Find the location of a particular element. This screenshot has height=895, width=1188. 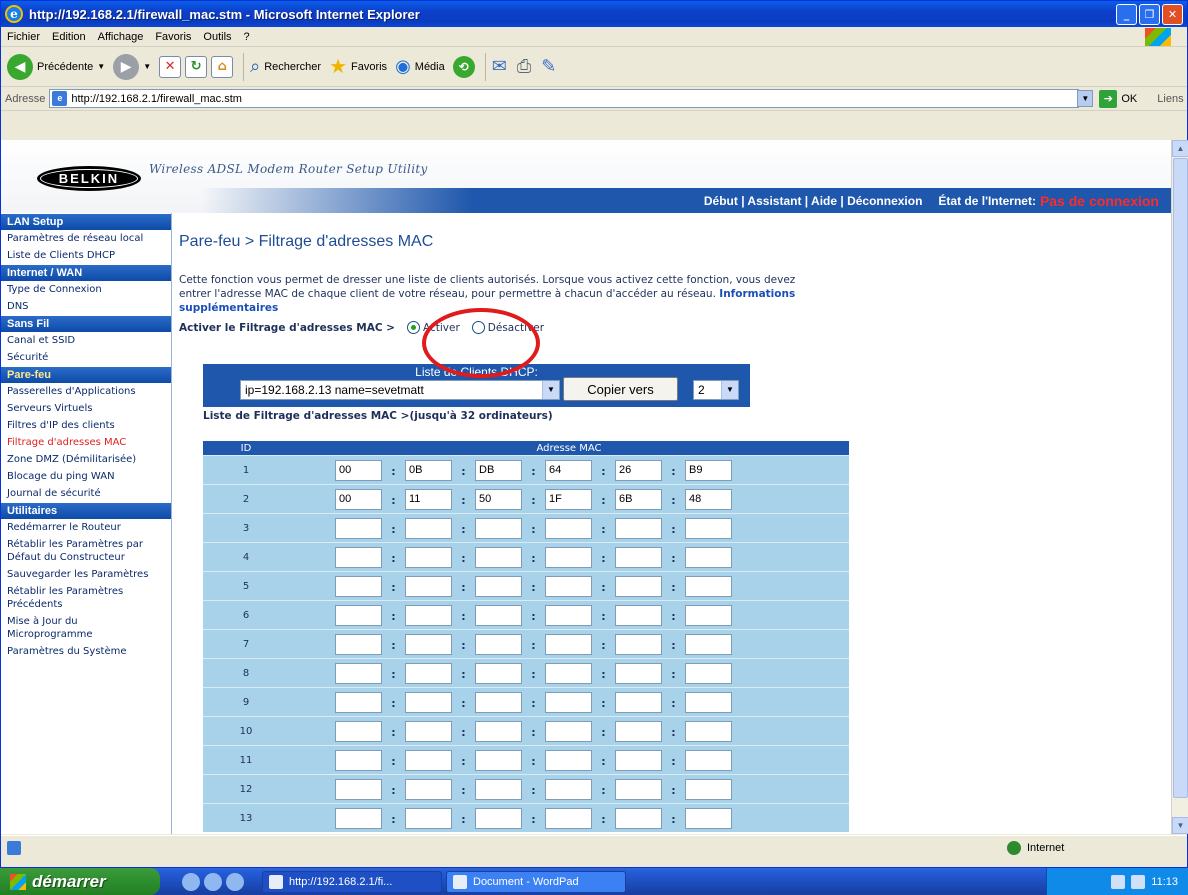

address-input: e http://192.168.2.1/firewall_mac.stm is located at coordinates (564, 98).